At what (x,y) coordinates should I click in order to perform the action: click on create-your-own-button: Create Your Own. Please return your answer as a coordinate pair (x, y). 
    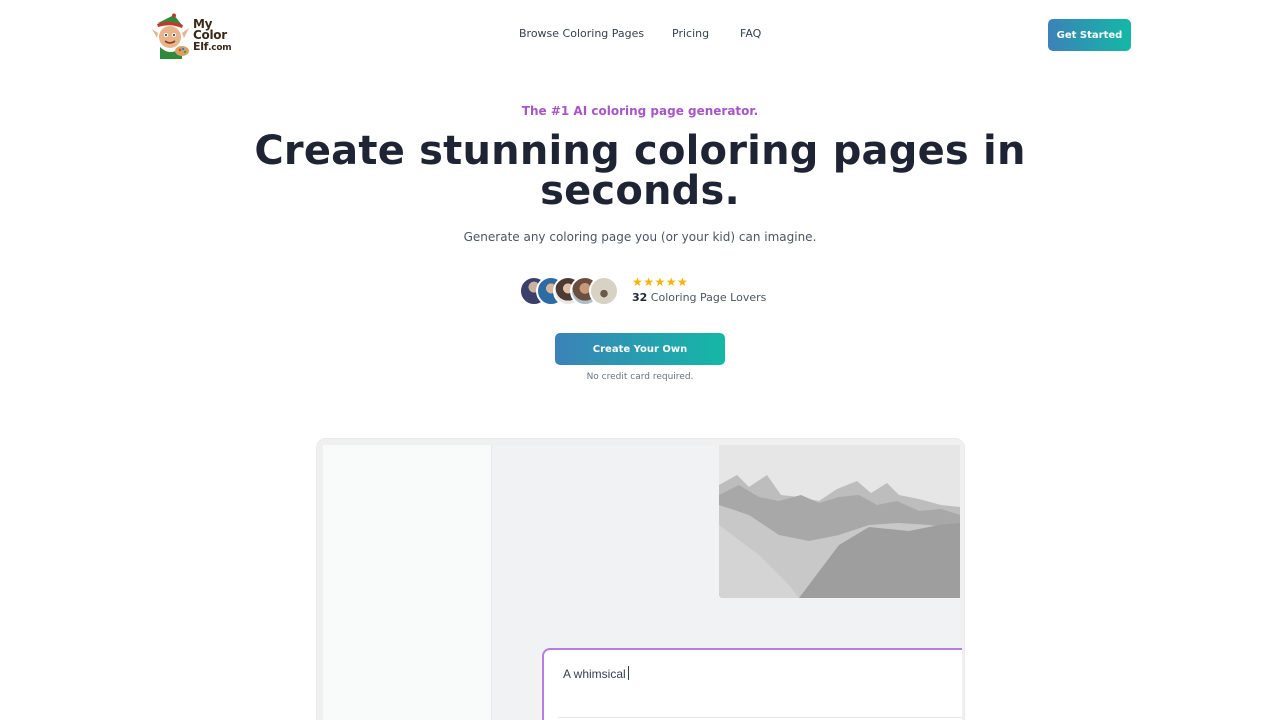
    Looking at the image, I should click on (640, 349).